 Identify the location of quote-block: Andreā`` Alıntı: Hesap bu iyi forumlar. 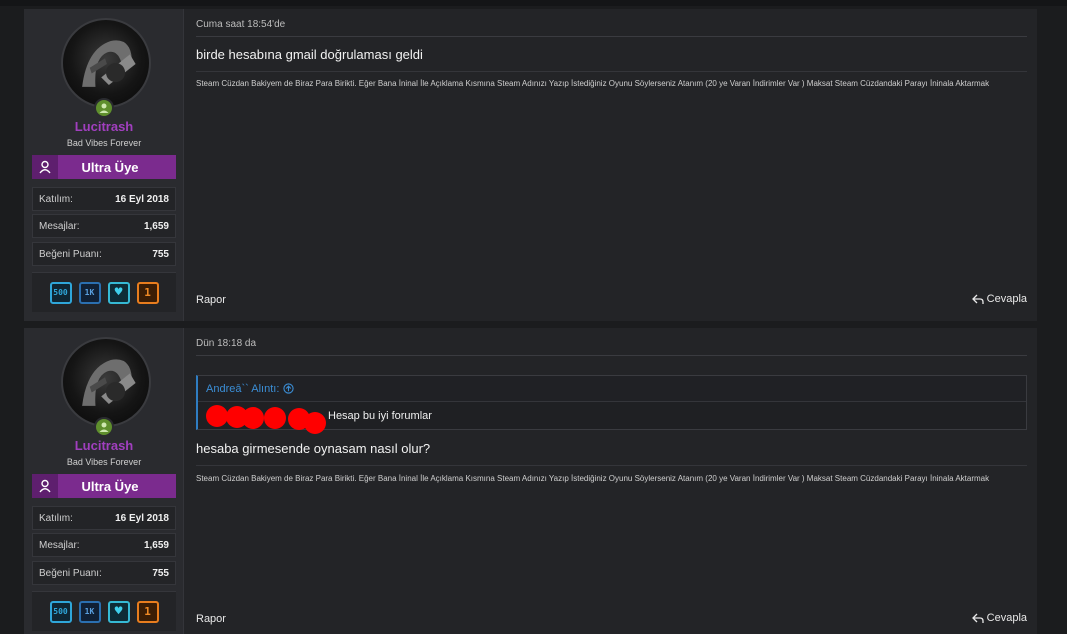
(611, 404).